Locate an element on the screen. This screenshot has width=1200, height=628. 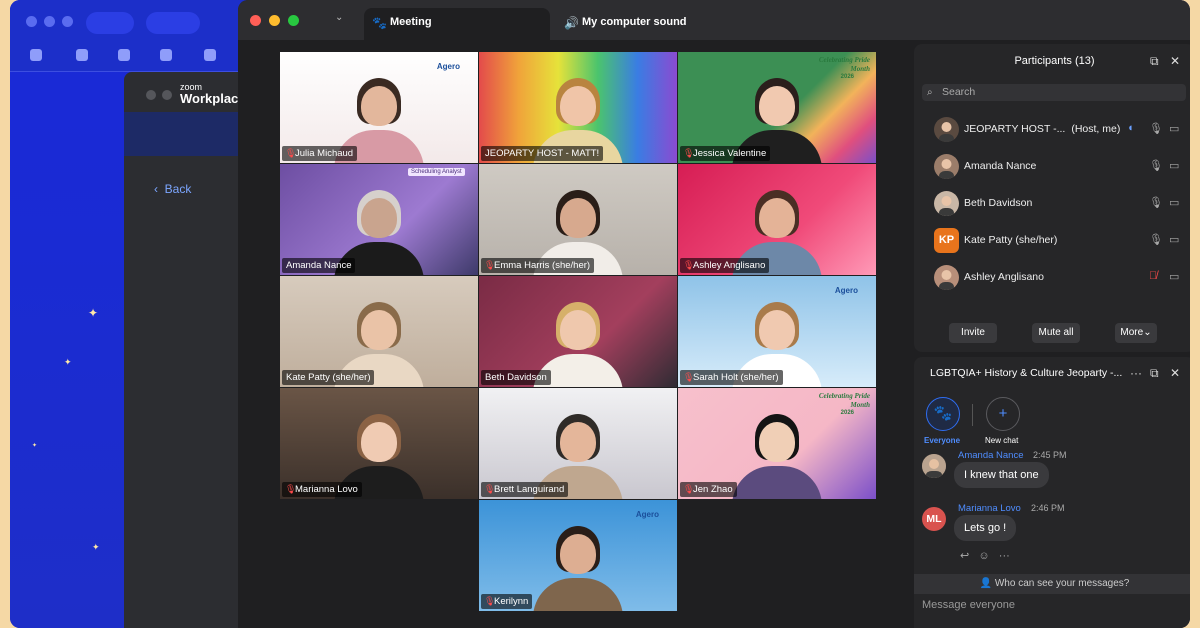
tab-computer-sound: 🔊 My computer sound is located at coordinates (646, 24).